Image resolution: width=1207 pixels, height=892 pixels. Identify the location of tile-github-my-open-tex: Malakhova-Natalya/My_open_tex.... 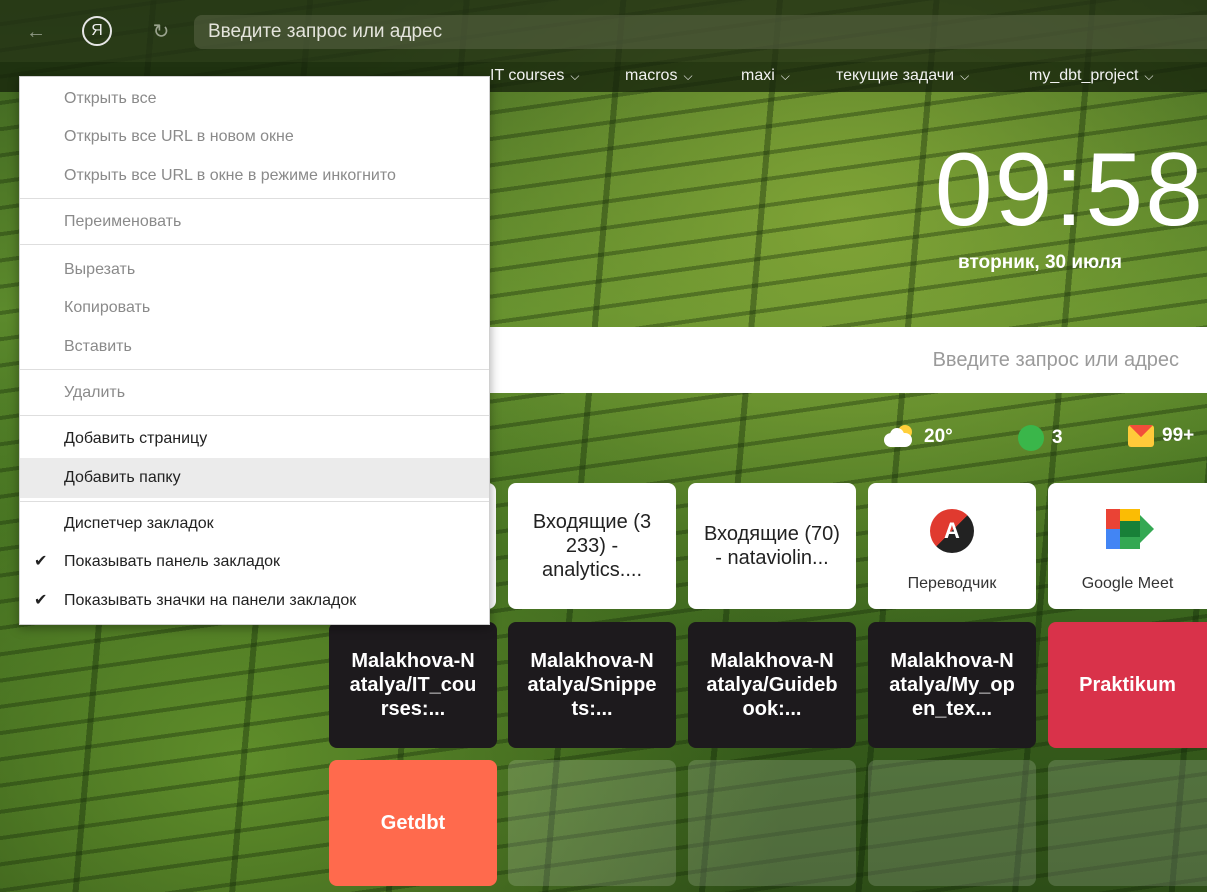
(952, 685).